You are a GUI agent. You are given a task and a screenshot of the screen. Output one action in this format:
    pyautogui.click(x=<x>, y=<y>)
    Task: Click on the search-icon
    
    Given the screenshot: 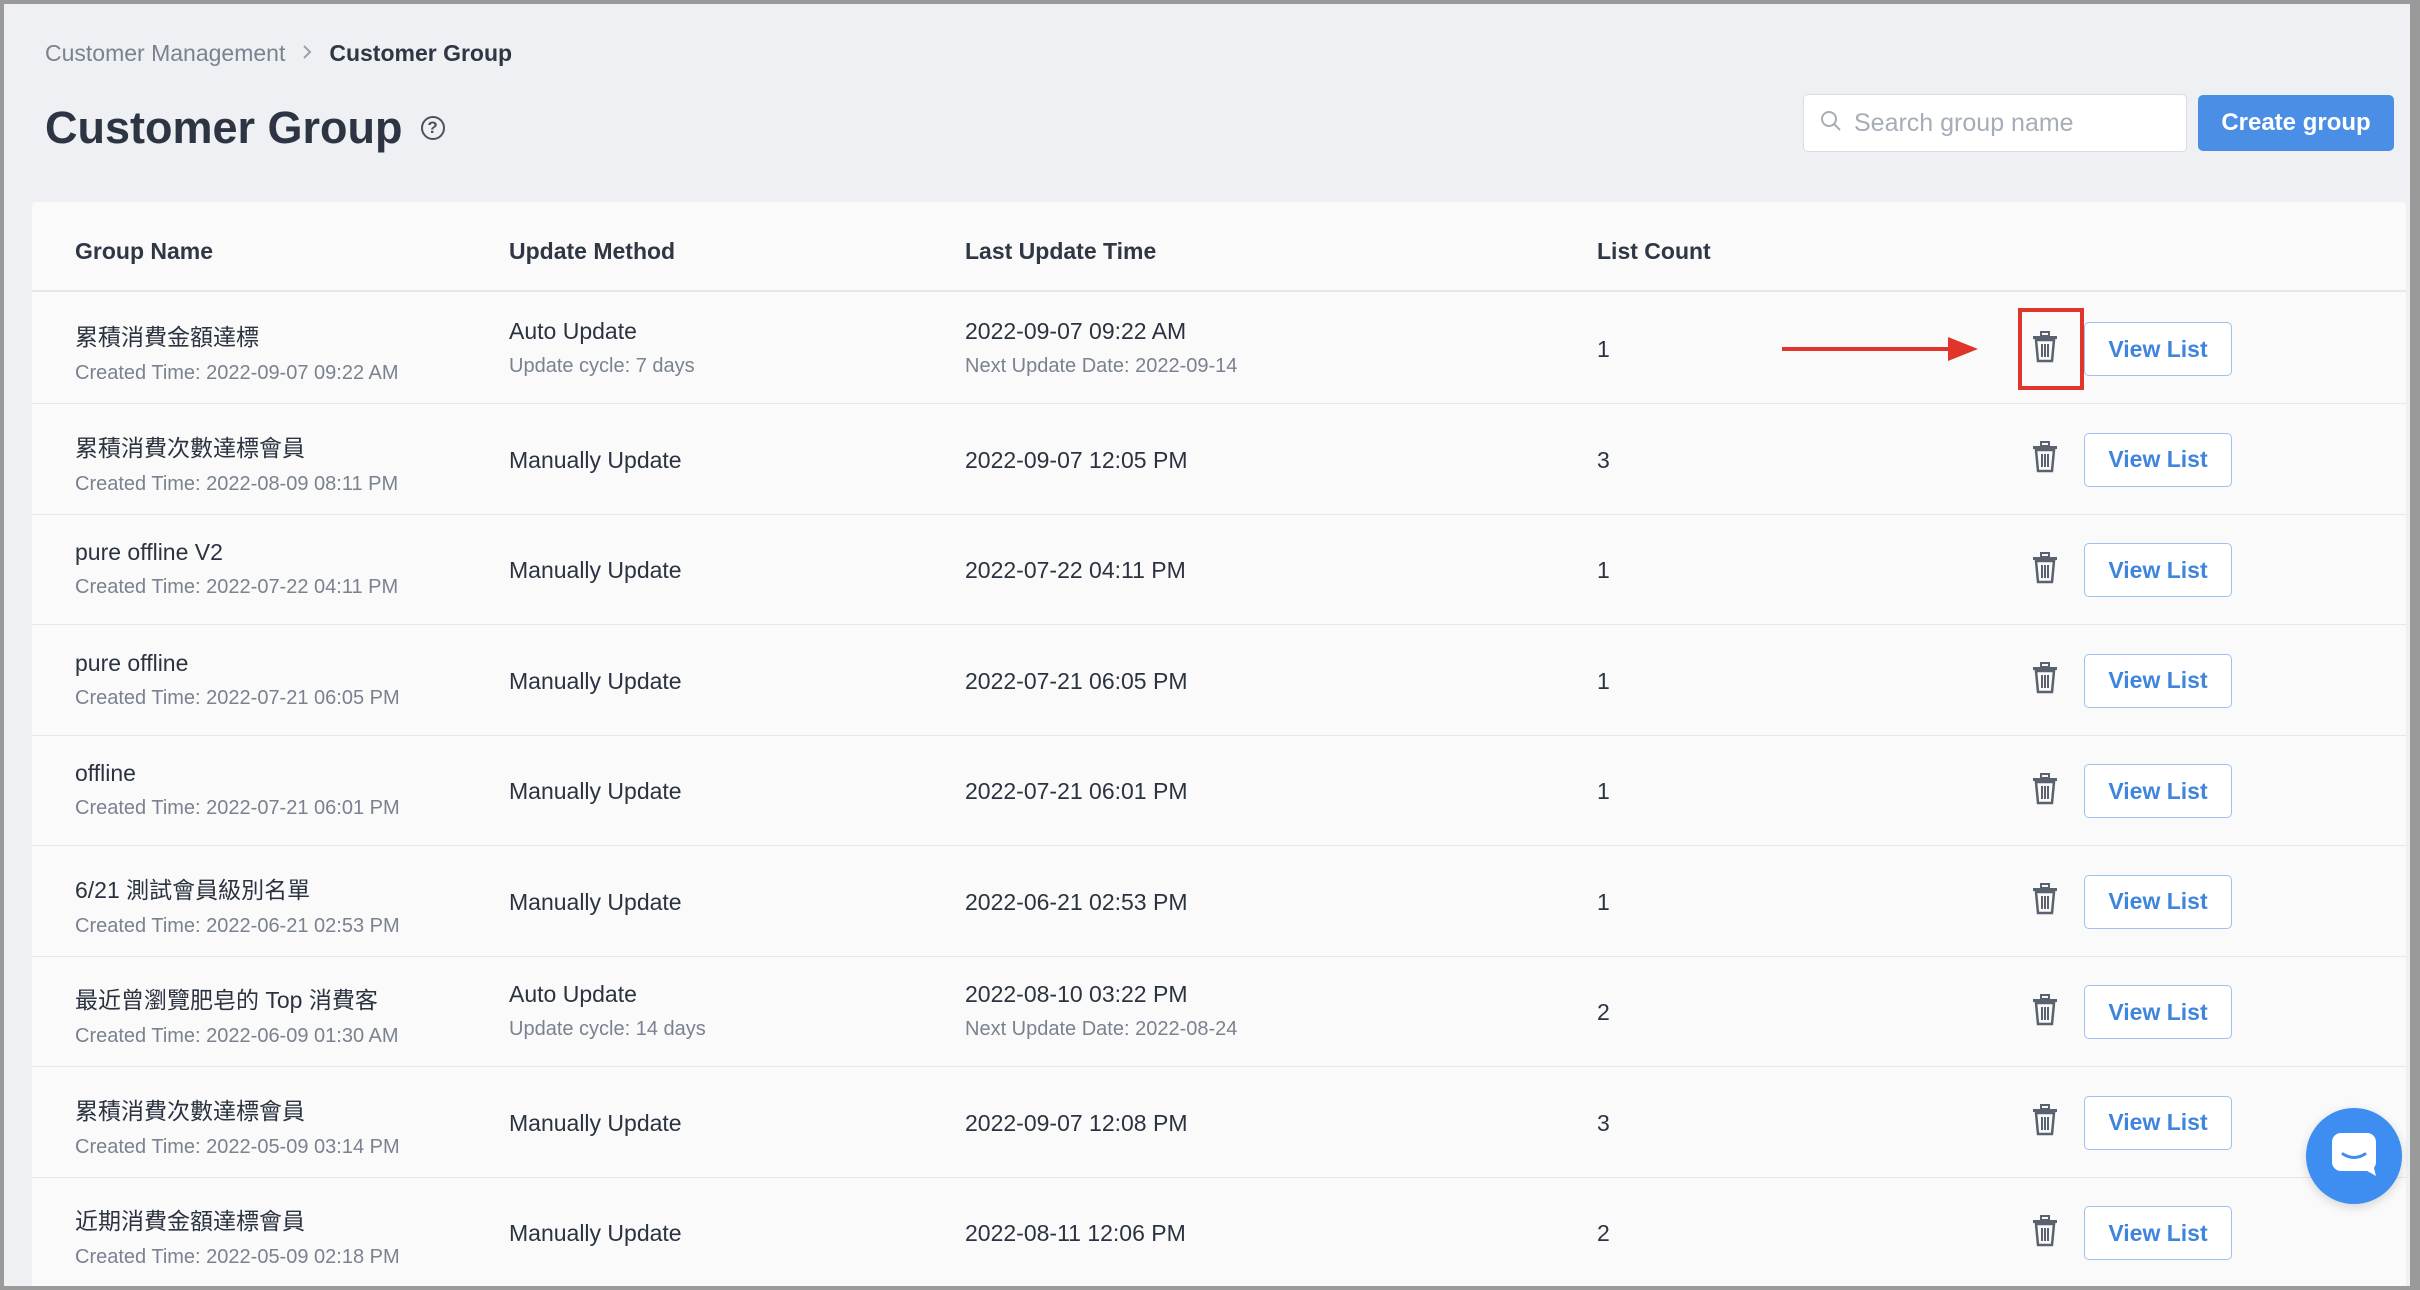 What is the action you would take?
    pyautogui.click(x=1831, y=123)
    